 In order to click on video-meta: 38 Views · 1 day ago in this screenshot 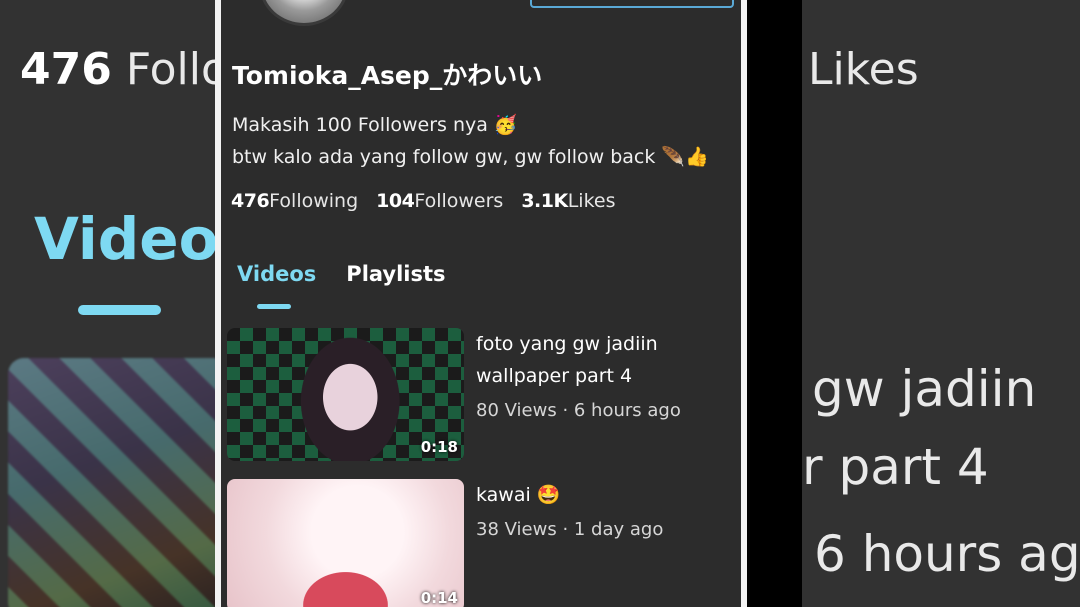, I will do `click(570, 529)`.